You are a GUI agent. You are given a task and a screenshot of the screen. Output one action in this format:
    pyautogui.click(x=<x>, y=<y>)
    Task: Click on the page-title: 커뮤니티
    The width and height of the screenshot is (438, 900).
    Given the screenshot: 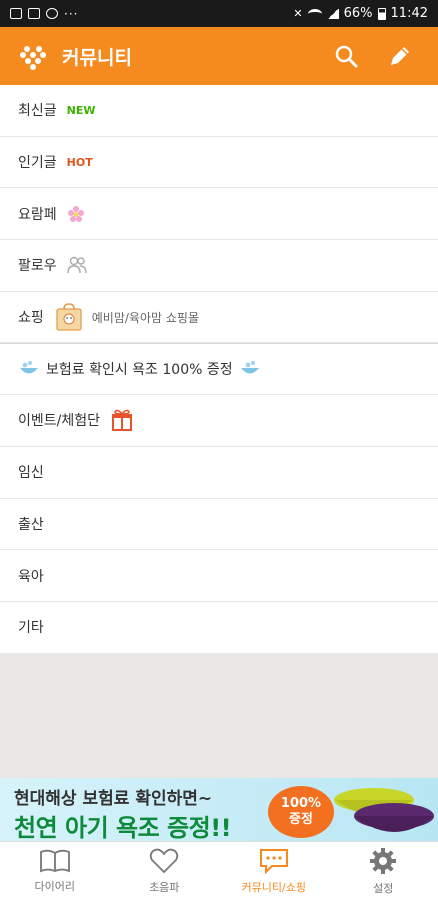 What is the action you would take?
    pyautogui.click(x=97, y=57)
    